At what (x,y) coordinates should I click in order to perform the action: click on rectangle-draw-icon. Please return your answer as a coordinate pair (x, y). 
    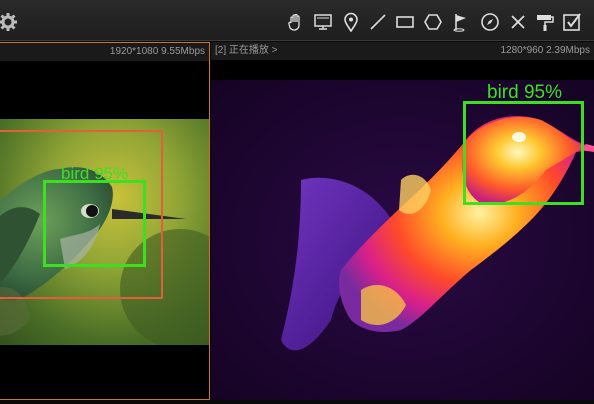
    Looking at the image, I should click on (405, 22).